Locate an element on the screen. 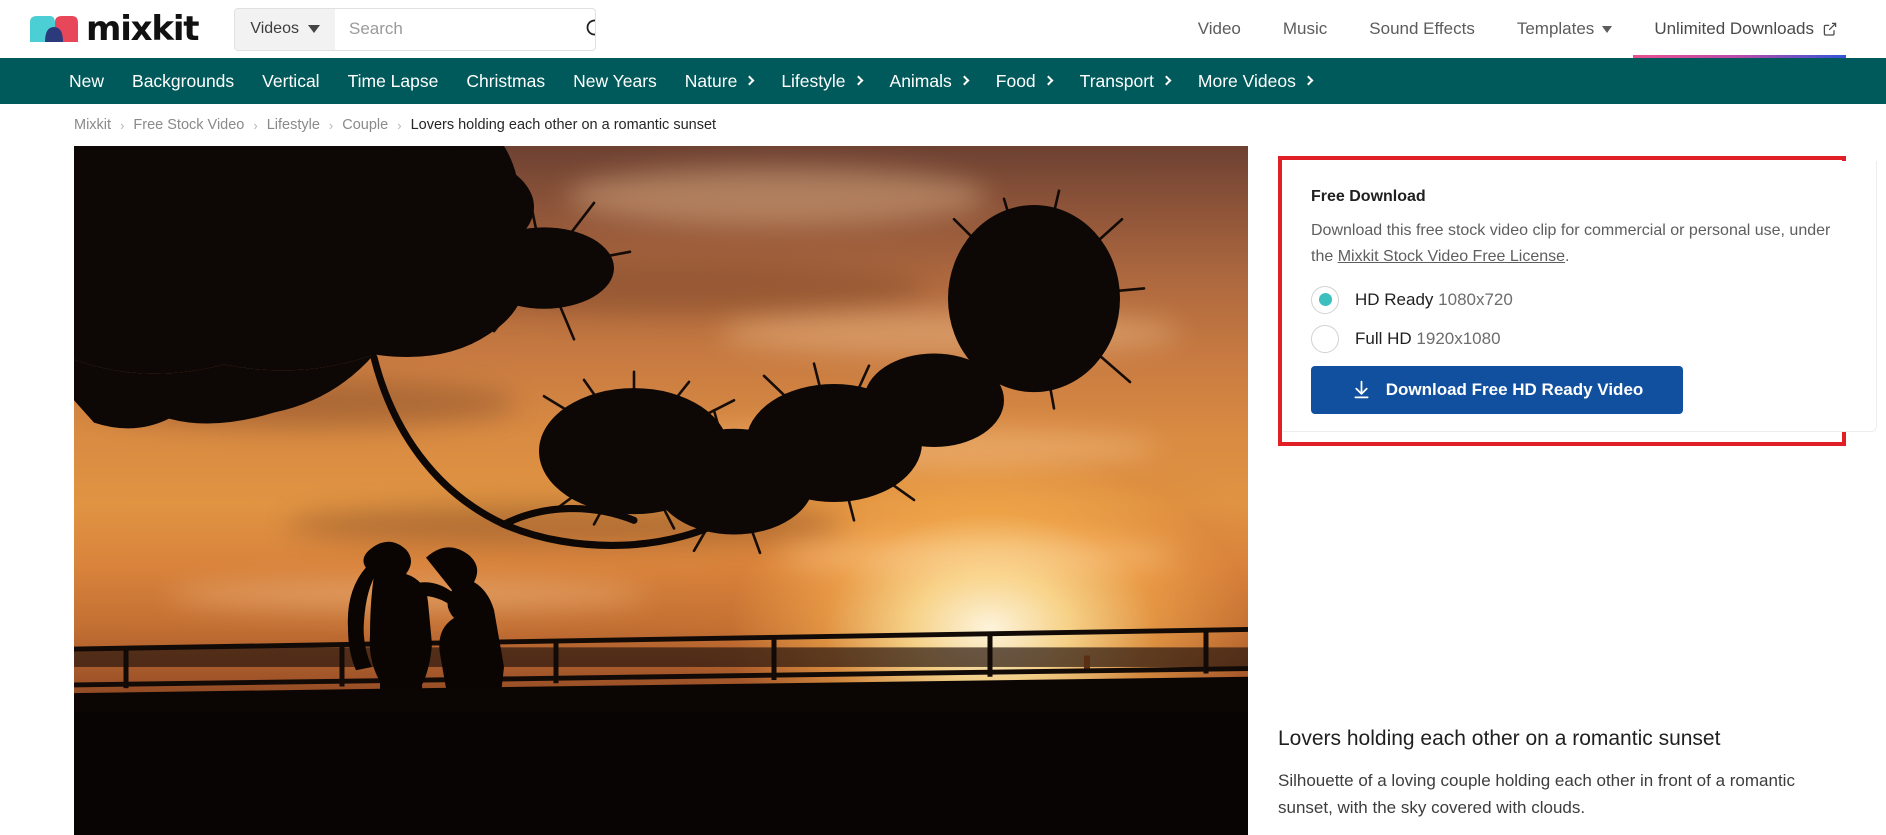 The image size is (1886, 835). category-food: Food is located at coordinates (1024, 81).